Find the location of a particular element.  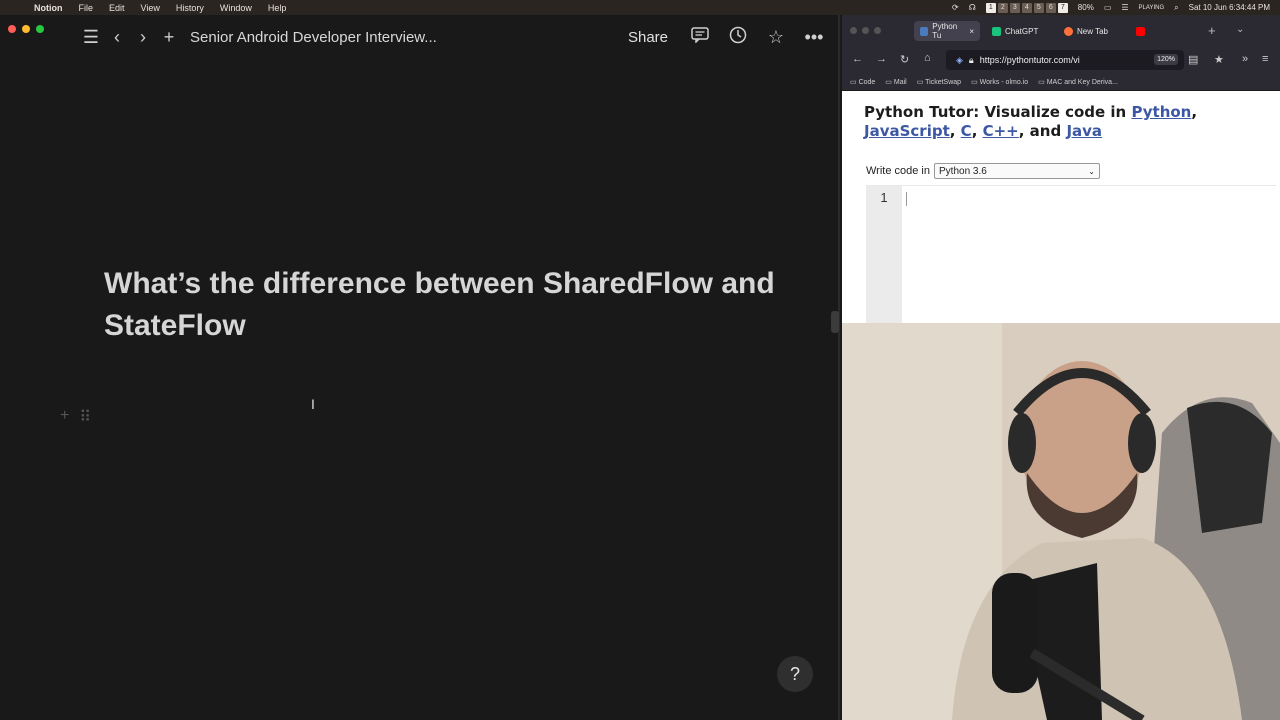

browser-minimize-button is located at coordinates (865, 30).